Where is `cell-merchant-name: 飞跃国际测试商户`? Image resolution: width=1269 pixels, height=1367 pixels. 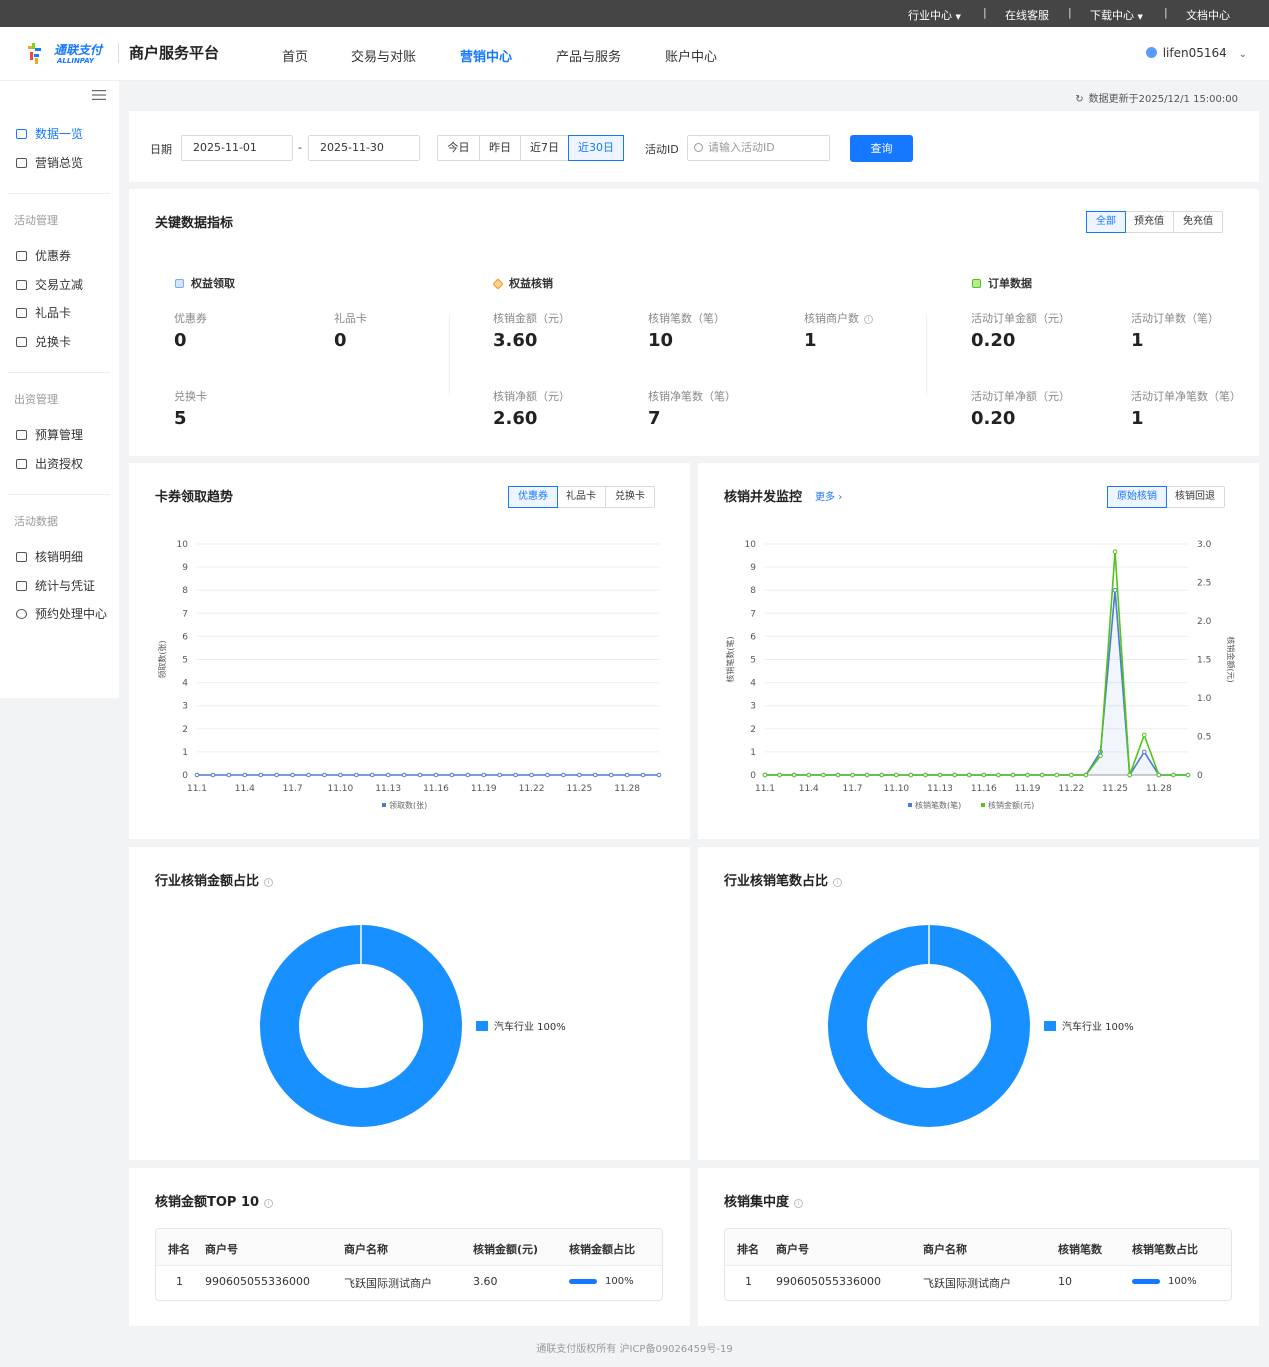
cell-merchant-name: 飞跃国际测试商户 is located at coordinates (967, 1283).